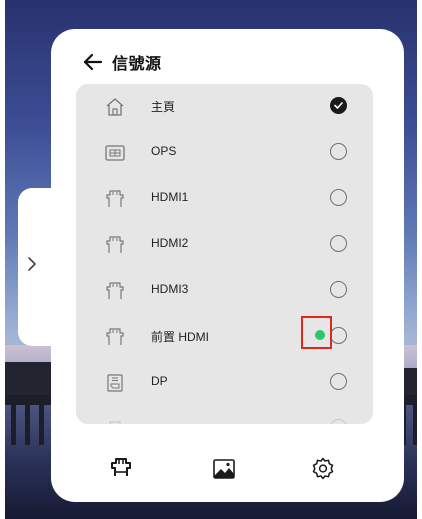  Describe the element at coordinates (115, 153) in the screenshot. I see `ops-module-icon` at that location.